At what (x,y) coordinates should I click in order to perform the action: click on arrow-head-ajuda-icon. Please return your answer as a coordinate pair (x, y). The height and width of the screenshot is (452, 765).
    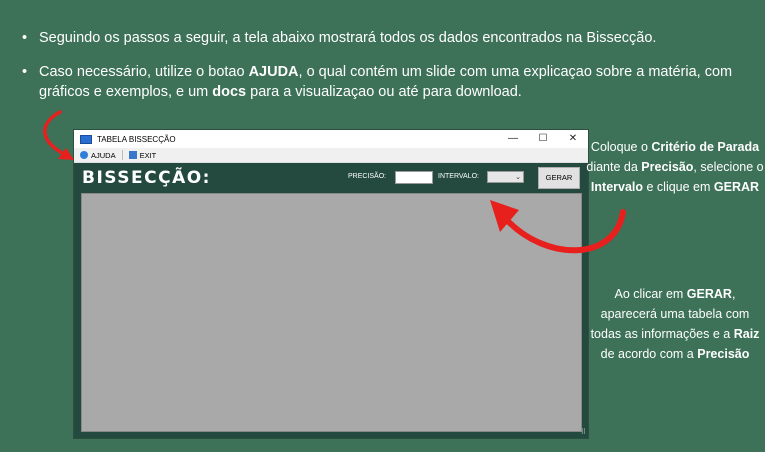
    Looking at the image, I should click on (66, 154).